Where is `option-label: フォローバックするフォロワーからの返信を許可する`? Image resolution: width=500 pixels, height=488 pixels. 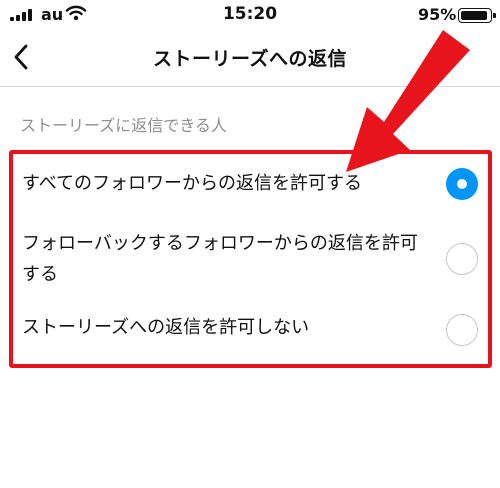
option-label: フォローバックするフォロワーからの返信を許可する is located at coordinates (220, 259).